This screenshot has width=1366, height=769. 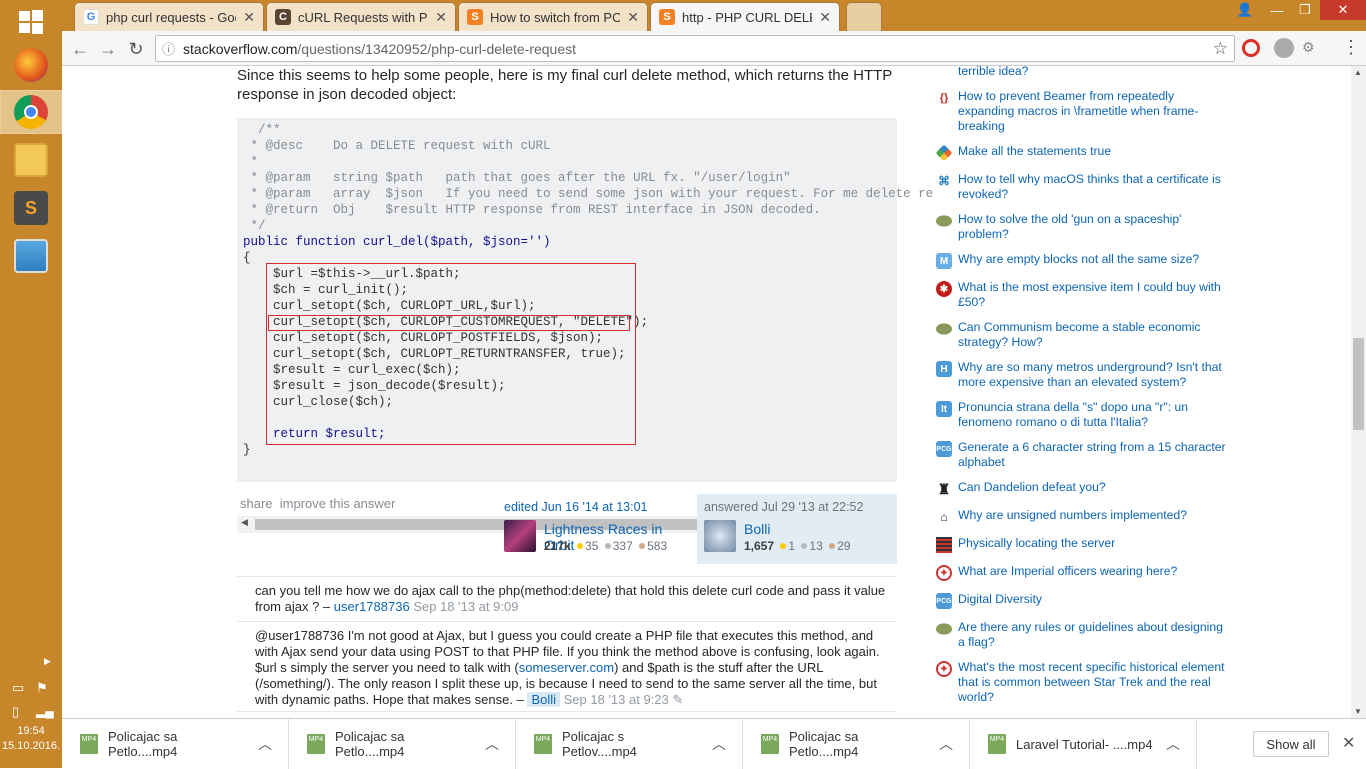 I want to click on scroll-down-arrow-icon: ▼, so click(x=1358, y=711).